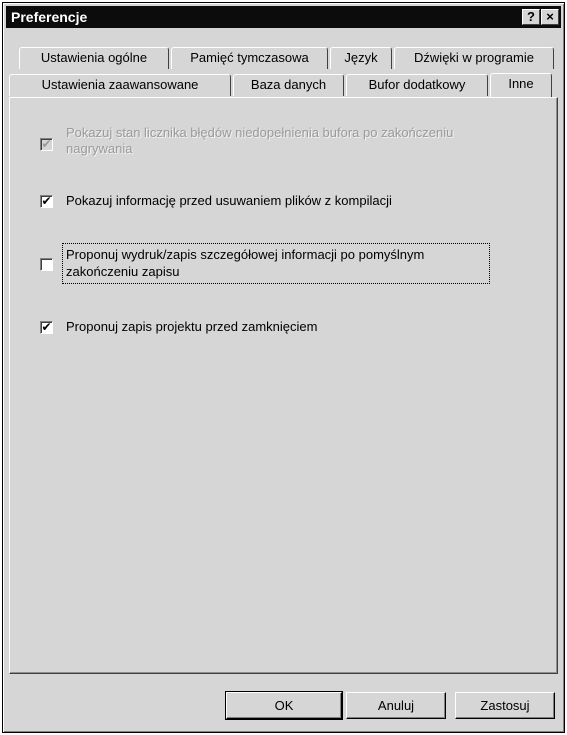  What do you see at coordinates (505, 705) in the screenshot?
I see `apply-button: Zastosuj` at bounding box center [505, 705].